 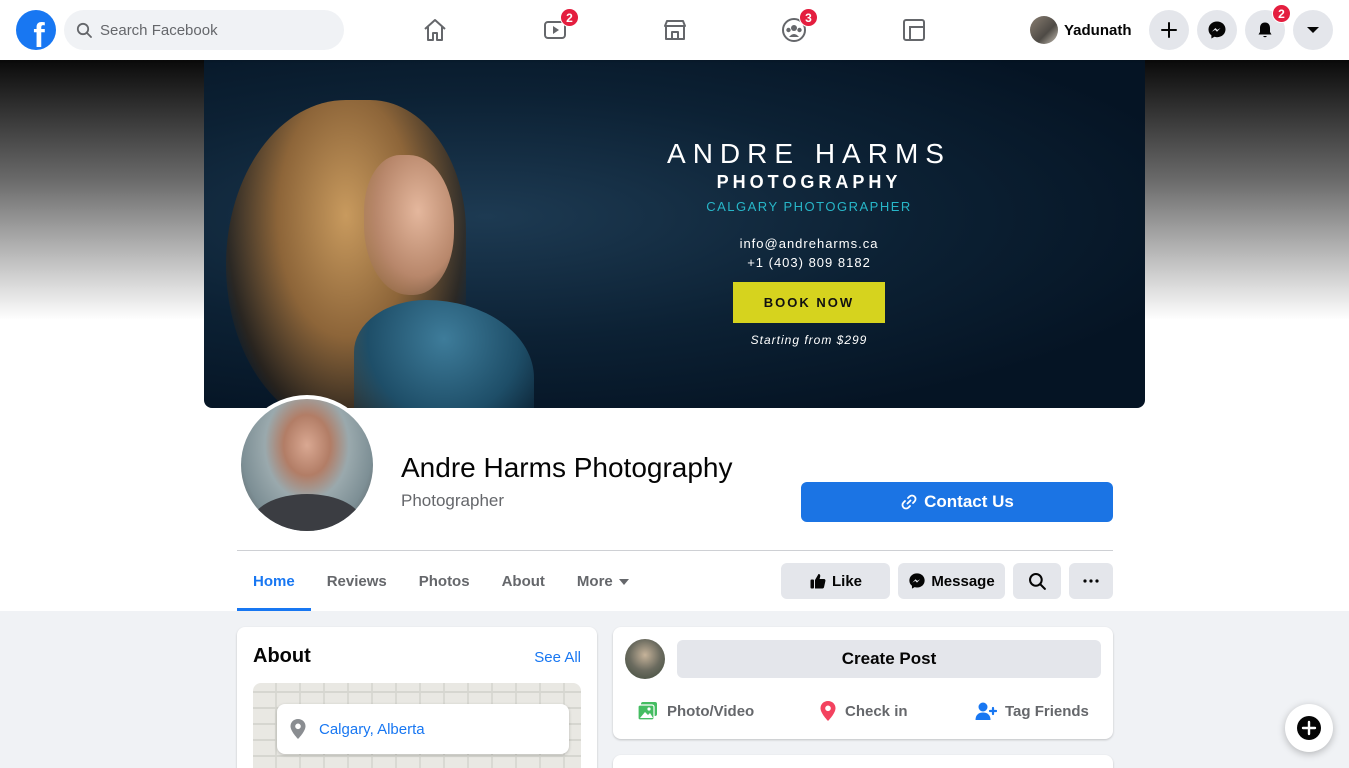 I want to click on photo-video-button: Photo/Video, so click(x=695, y=711).